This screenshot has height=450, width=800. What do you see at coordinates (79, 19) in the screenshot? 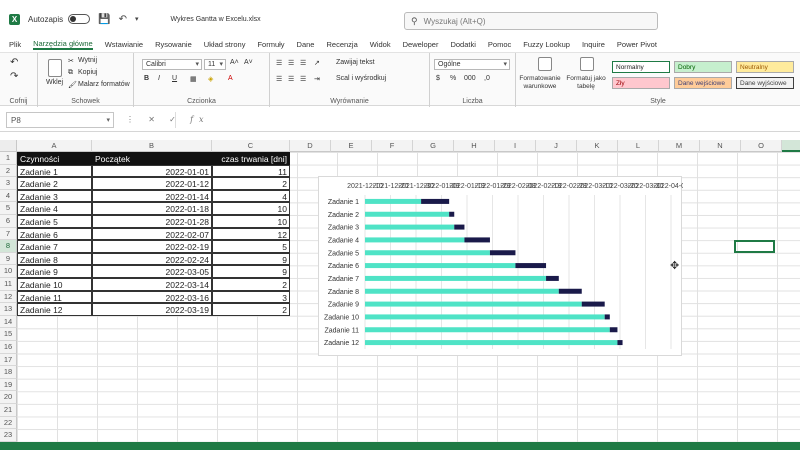
I see `autosave-toggle` at bounding box center [79, 19].